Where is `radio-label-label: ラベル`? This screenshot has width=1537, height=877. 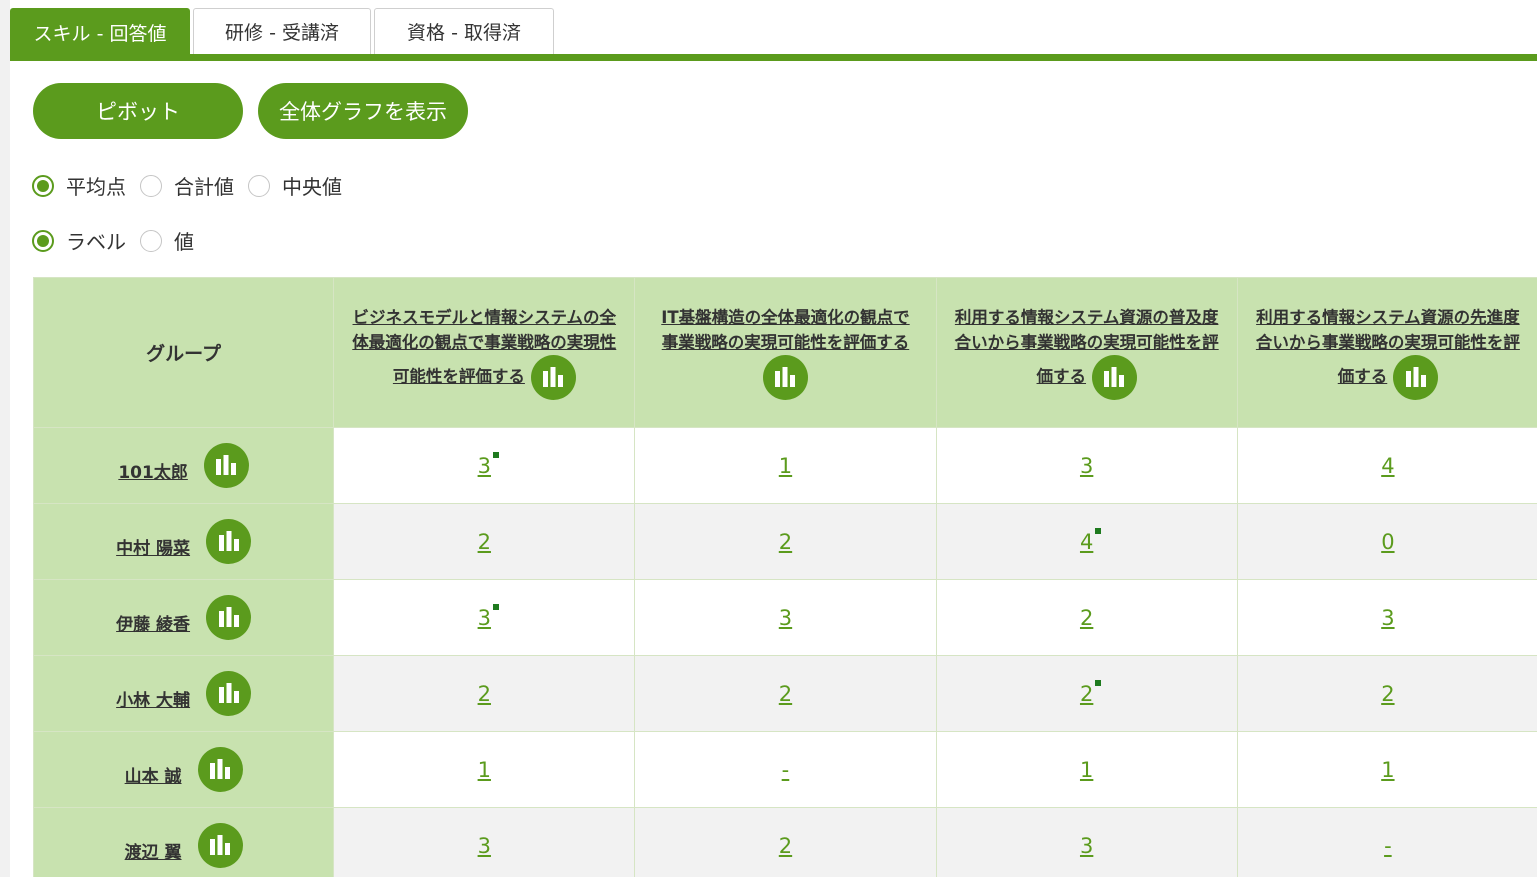
radio-label-label: ラベル is located at coordinates (96, 242).